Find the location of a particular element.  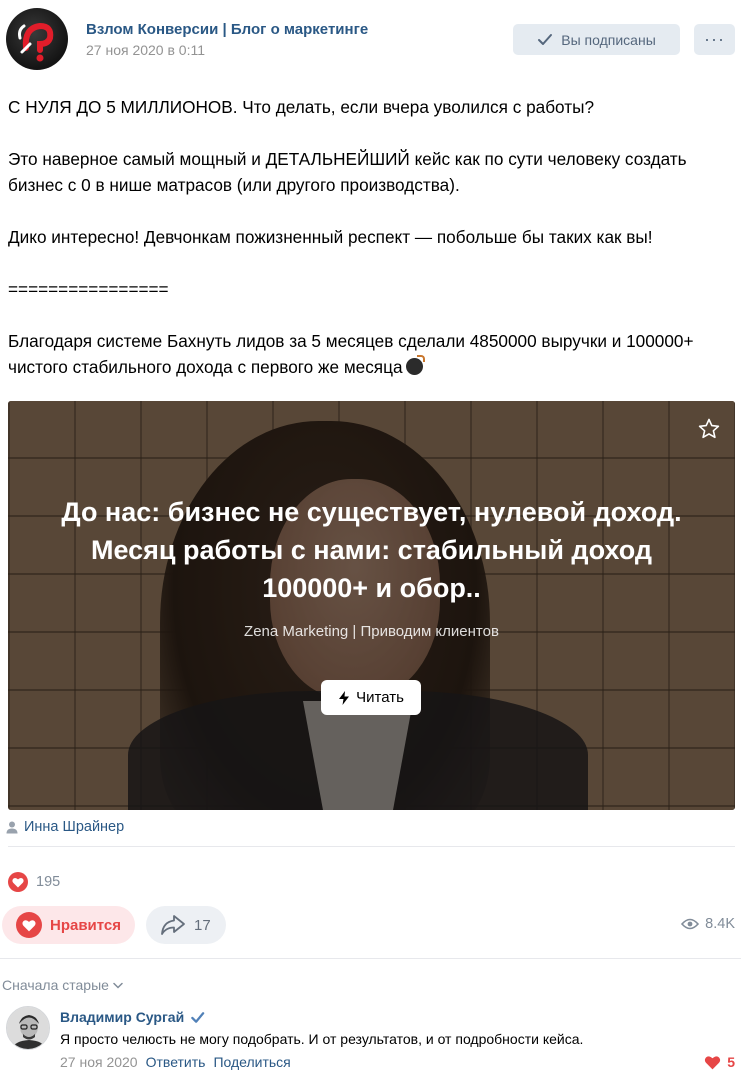

like-button: Нравится is located at coordinates (68, 925).